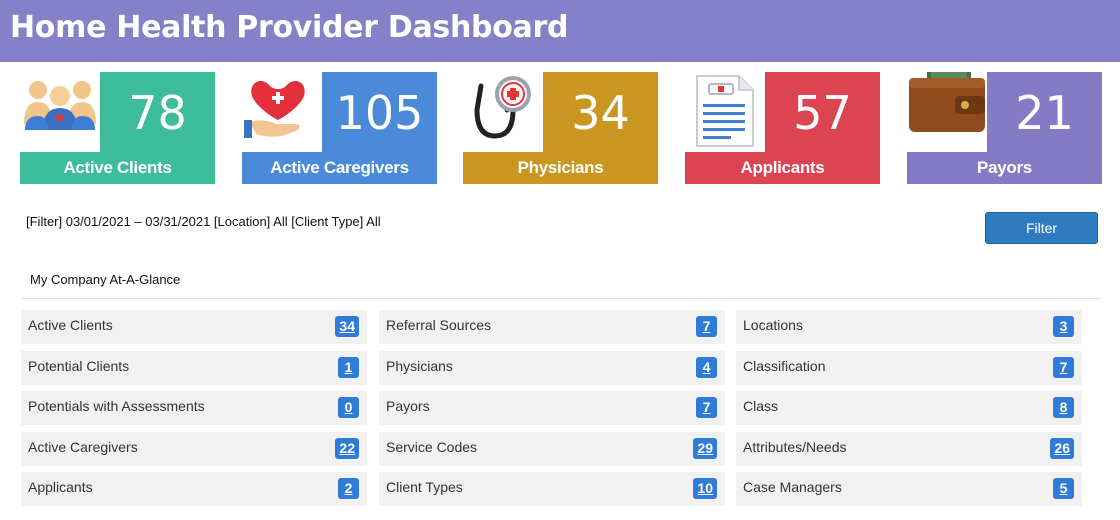 The image size is (1120, 520). Describe the element at coordinates (706, 367) in the screenshot. I see `count-badge: 4` at that location.